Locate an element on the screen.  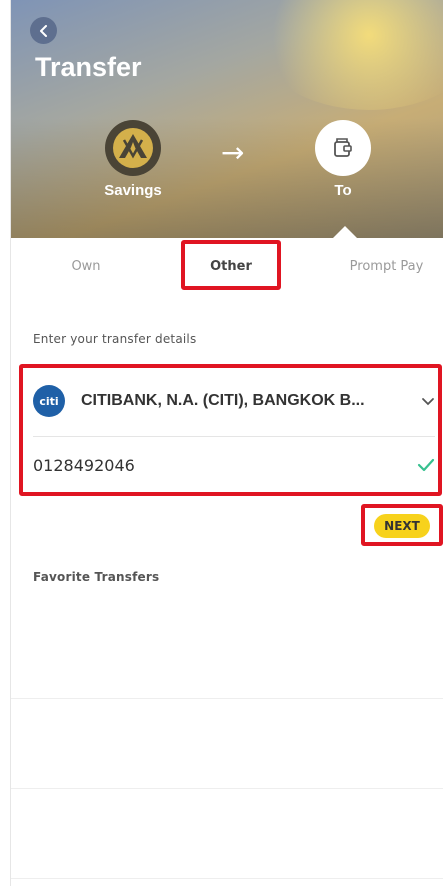
tab-prompt-pay: Prompt Pay is located at coordinates (386, 266).